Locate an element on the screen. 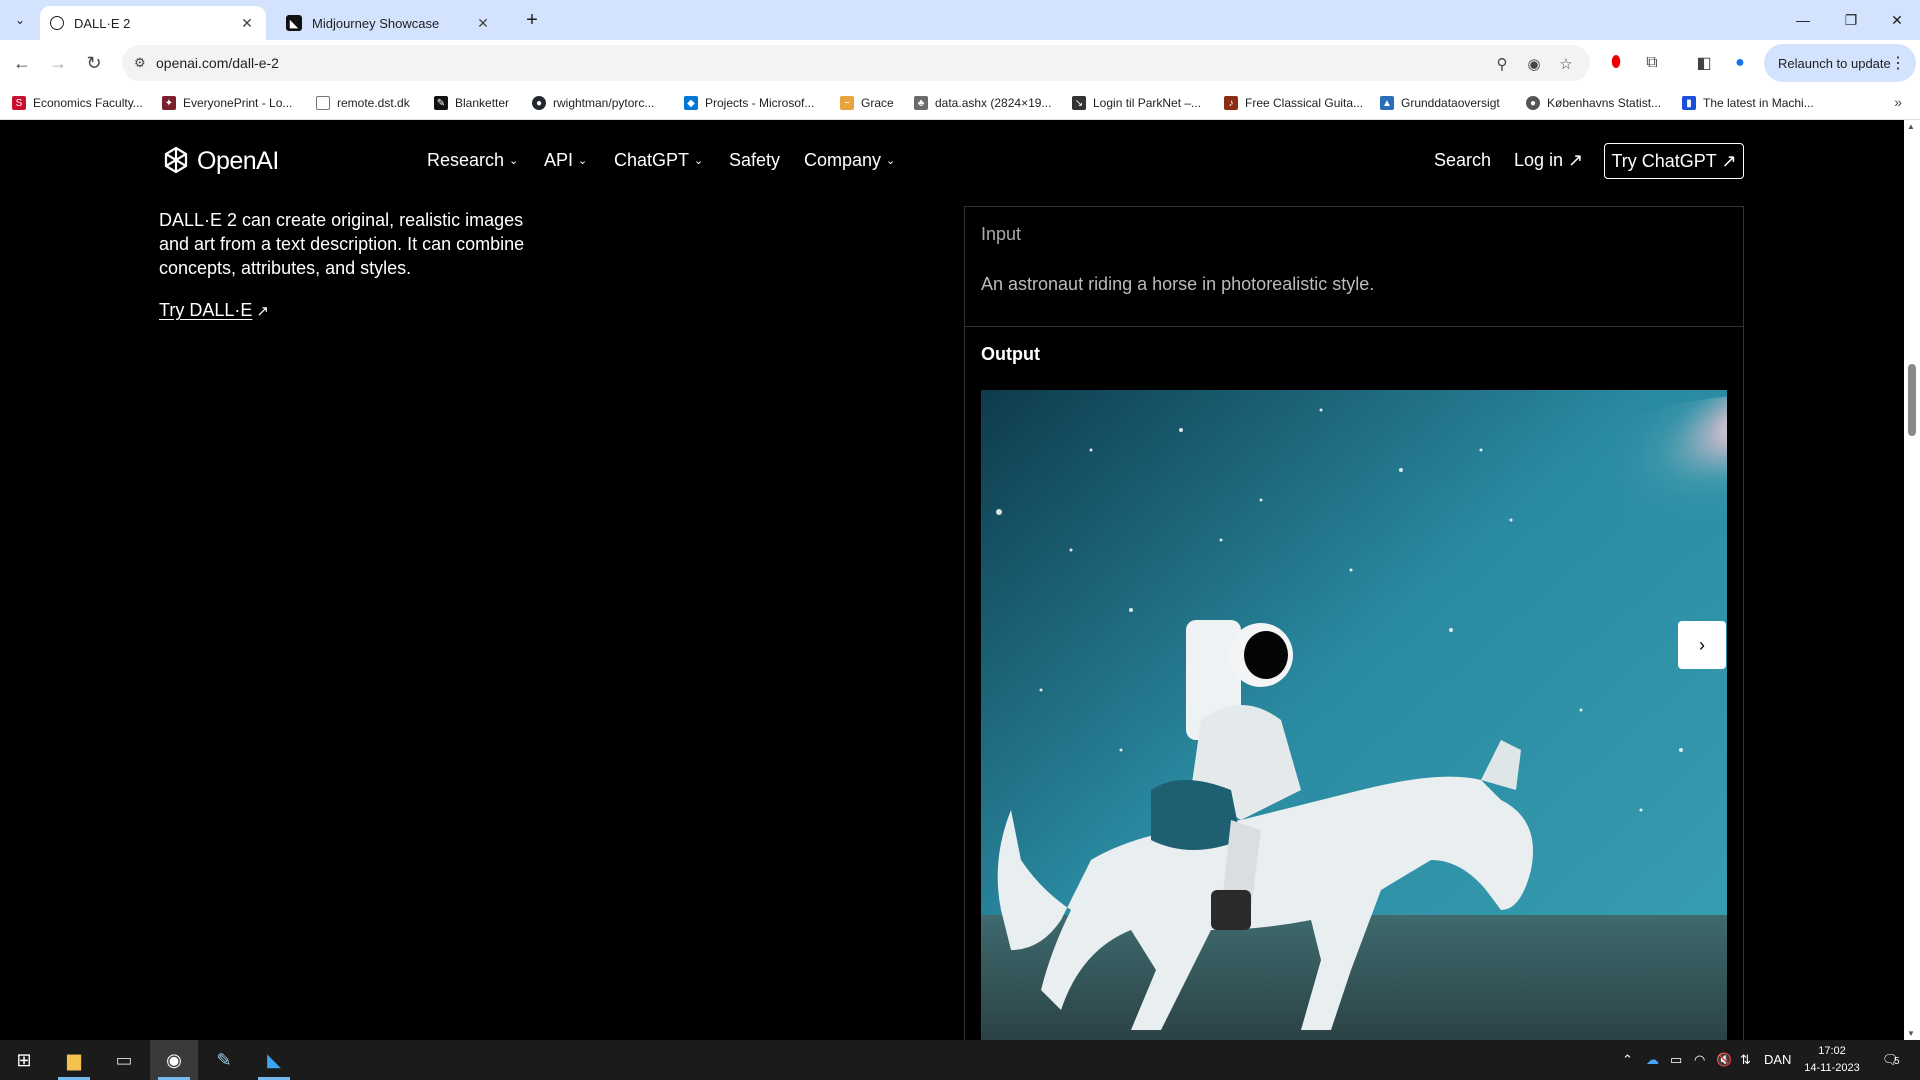 The height and width of the screenshot is (1080, 1920). network-icon: ◠ is located at coordinates (1699, 1060).